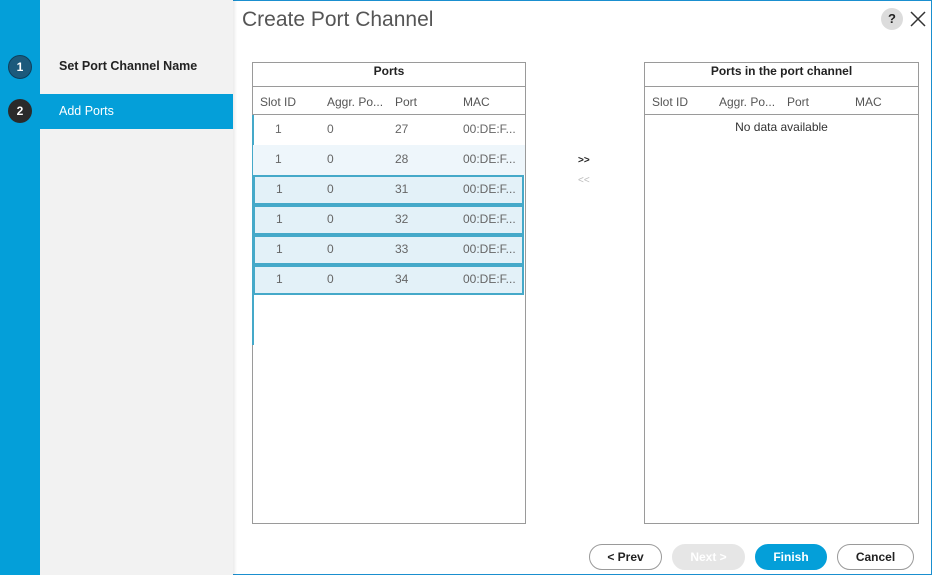 The width and height of the screenshot is (932, 575). What do you see at coordinates (128, 66) in the screenshot?
I see `step-1-label: Set Port Channel Name` at bounding box center [128, 66].